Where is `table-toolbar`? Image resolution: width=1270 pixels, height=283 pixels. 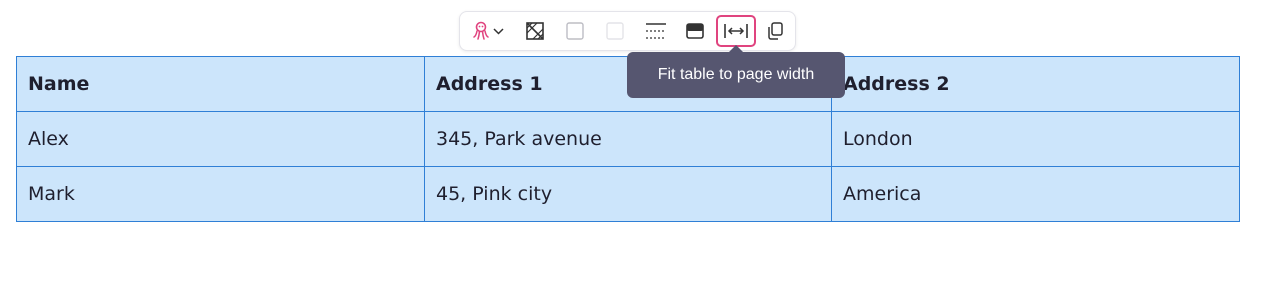
table-toolbar is located at coordinates (627, 31).